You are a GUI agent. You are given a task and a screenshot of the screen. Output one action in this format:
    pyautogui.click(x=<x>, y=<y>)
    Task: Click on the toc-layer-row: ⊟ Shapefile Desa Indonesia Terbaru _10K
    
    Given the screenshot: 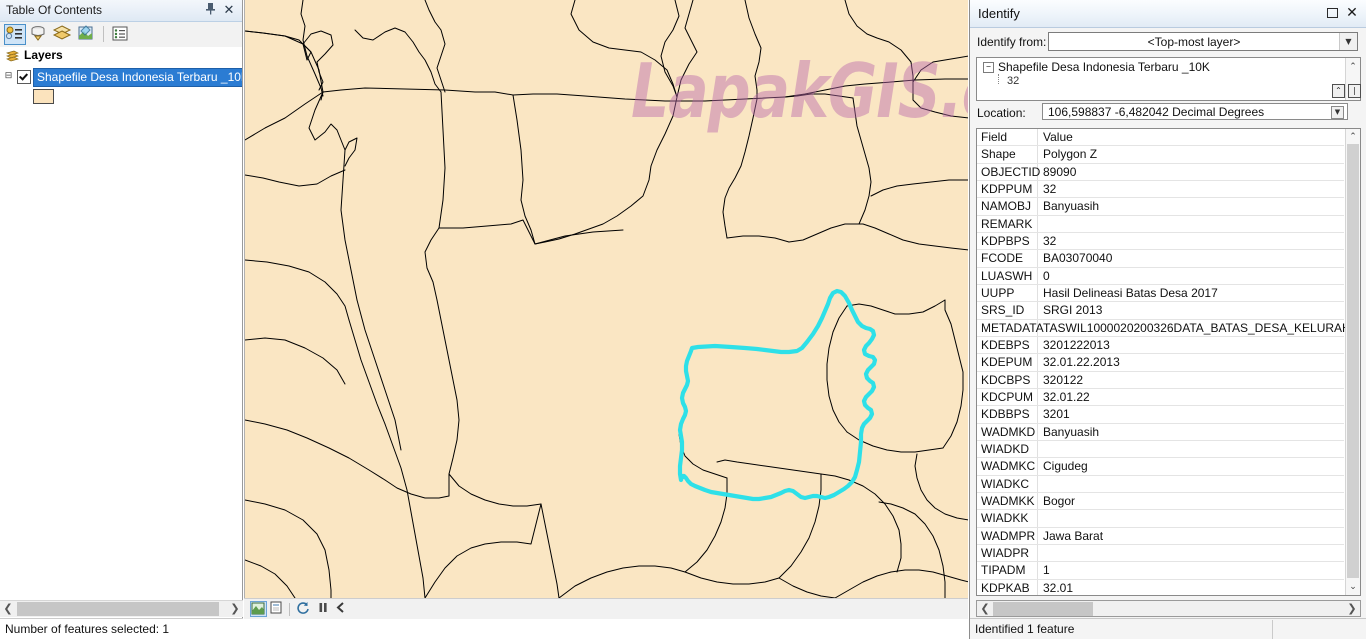 What is the action you would take?
    pyautogui.click(x=121, y=85)
    